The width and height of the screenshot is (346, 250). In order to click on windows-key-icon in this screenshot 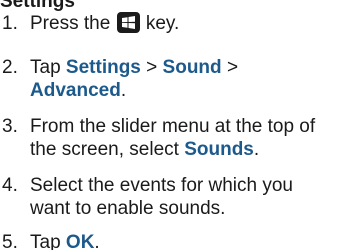, I will do `click(128, 22)`.